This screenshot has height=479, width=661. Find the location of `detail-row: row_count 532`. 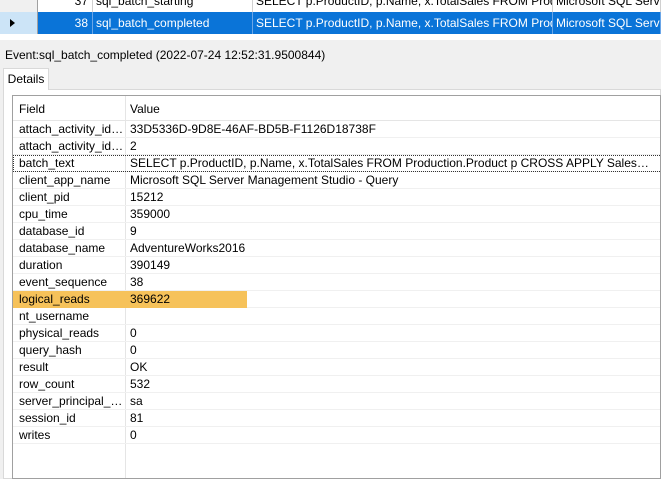

detail-row: row_count 532 is located at coordinates (336, 384).